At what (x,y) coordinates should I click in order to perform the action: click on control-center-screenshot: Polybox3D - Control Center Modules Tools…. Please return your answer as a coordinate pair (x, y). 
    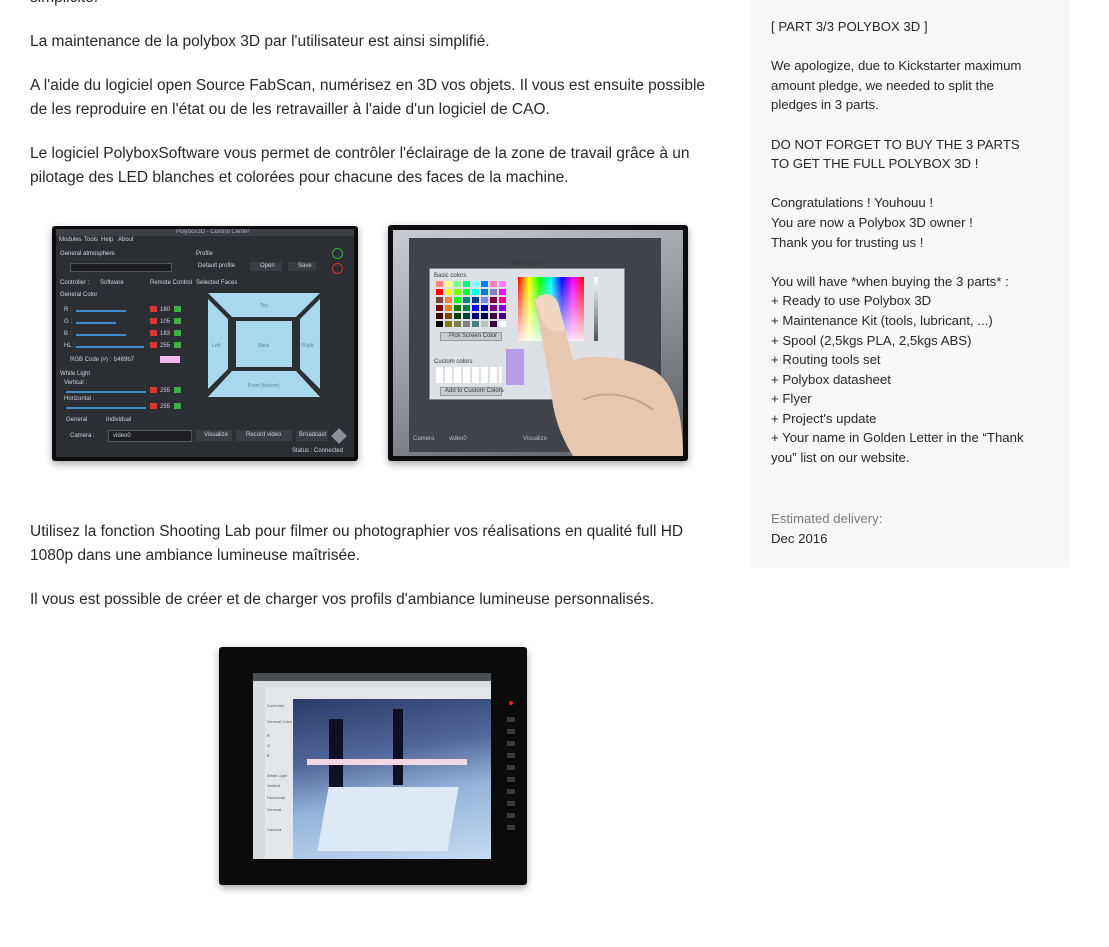
    Looking at the image, I should click on (205, 343).